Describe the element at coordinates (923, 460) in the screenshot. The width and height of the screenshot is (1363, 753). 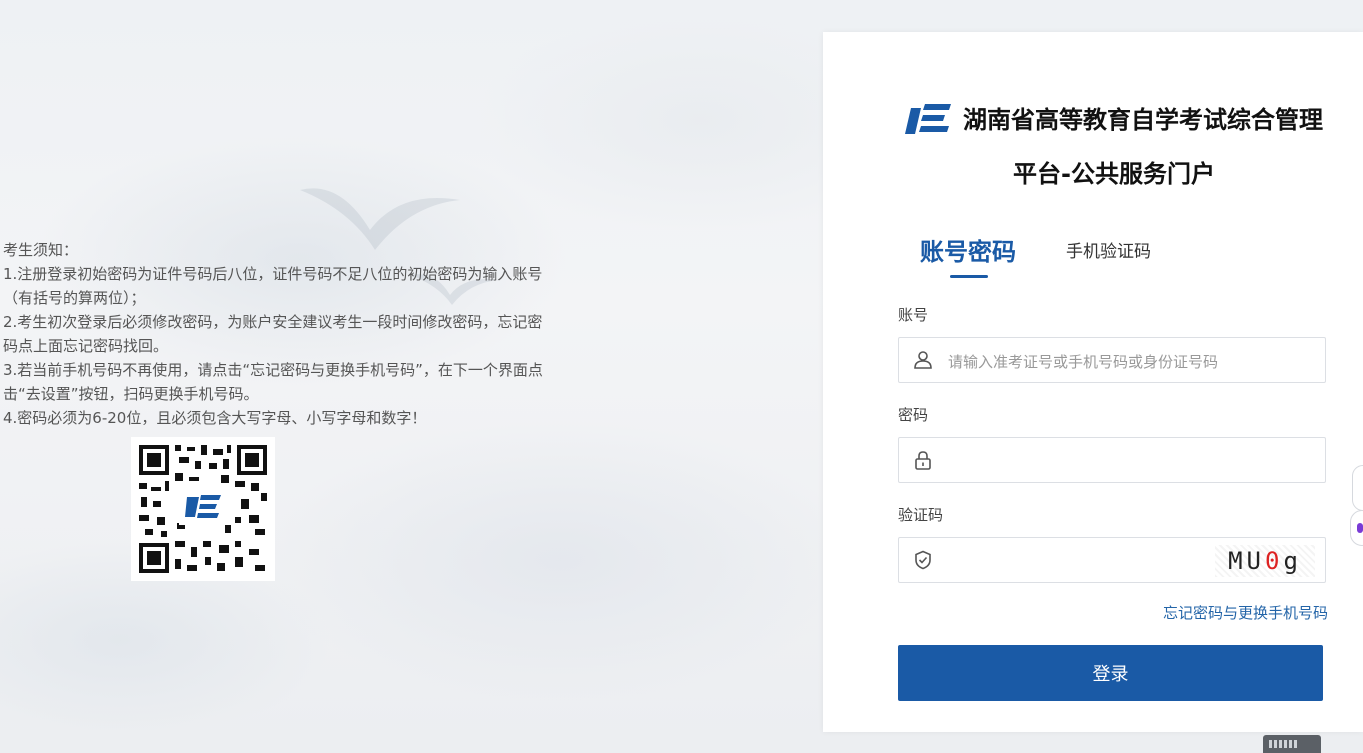
I see `lock-icon` at that location.